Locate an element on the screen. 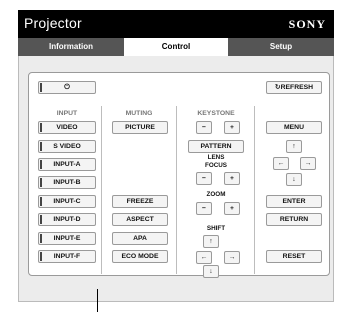 The image size is (351, 312). freeze-button: FREEZE is located at coordinates (140, 201).